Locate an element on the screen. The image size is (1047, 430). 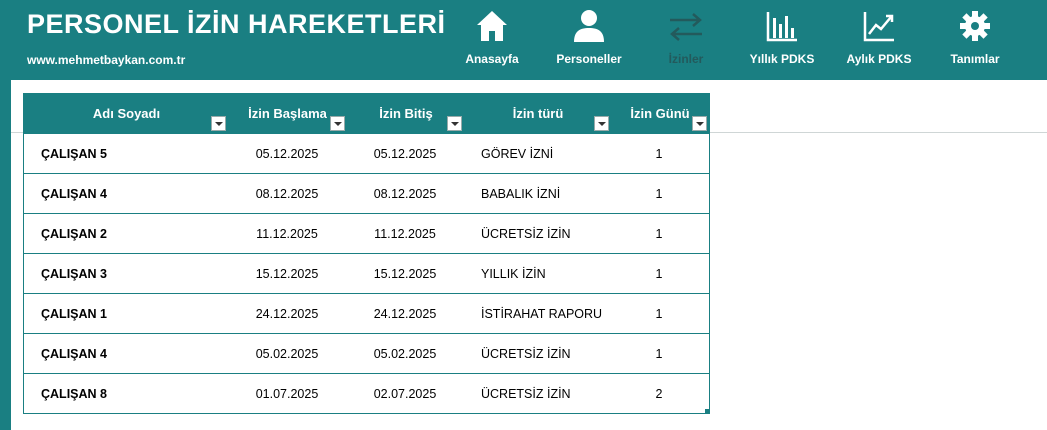
filter-dropdown-start is located at coordinates (337, 123).